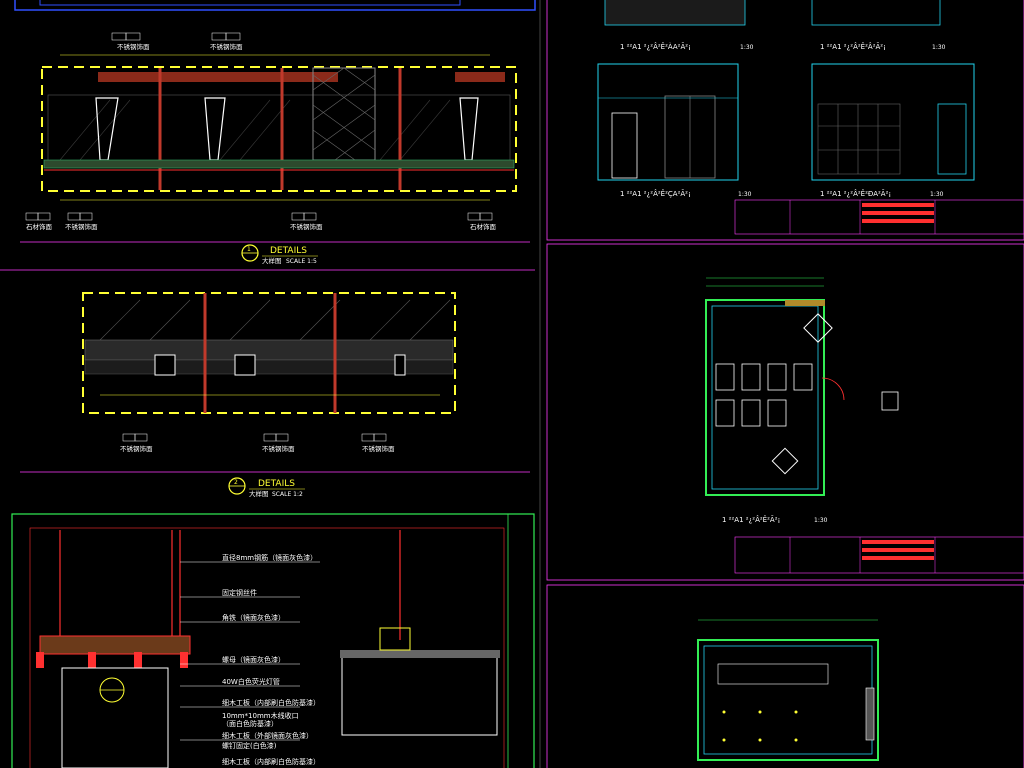 The width and height of the screenshot is (1024, 768). I want to click on elevation-a-remnant, so click(675, 13).